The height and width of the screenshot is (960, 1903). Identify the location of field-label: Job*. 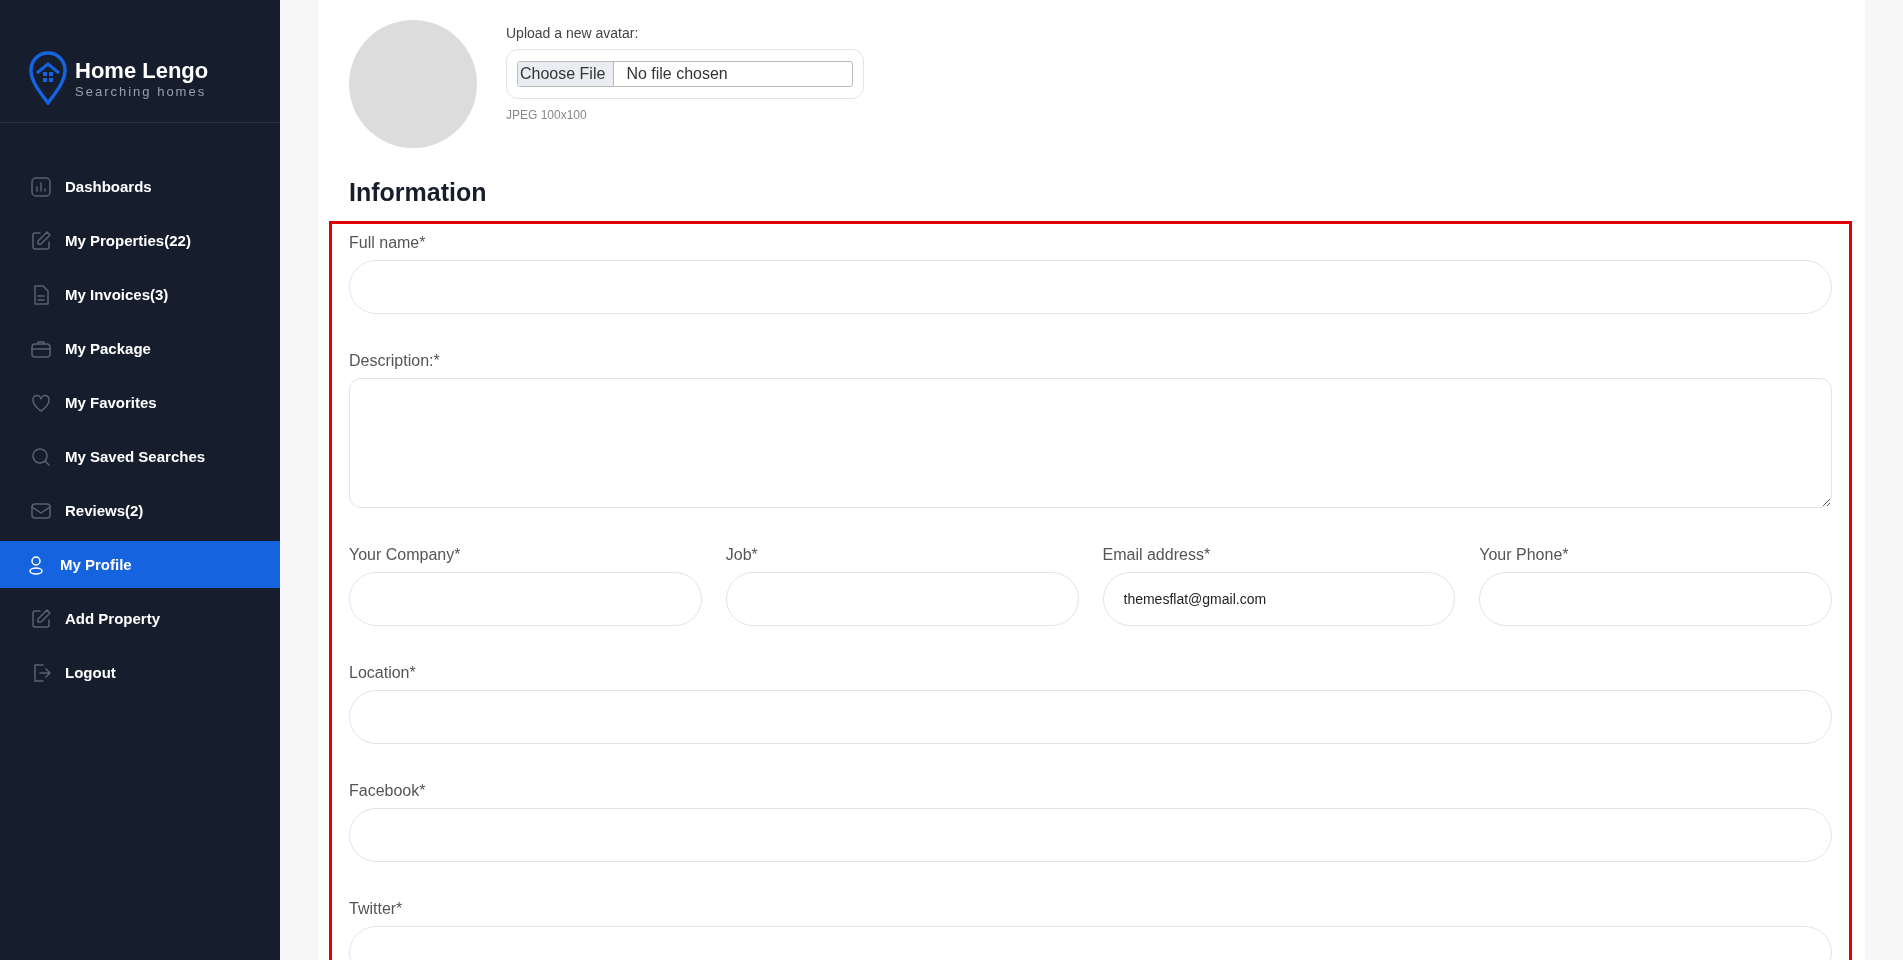
(742, 555).